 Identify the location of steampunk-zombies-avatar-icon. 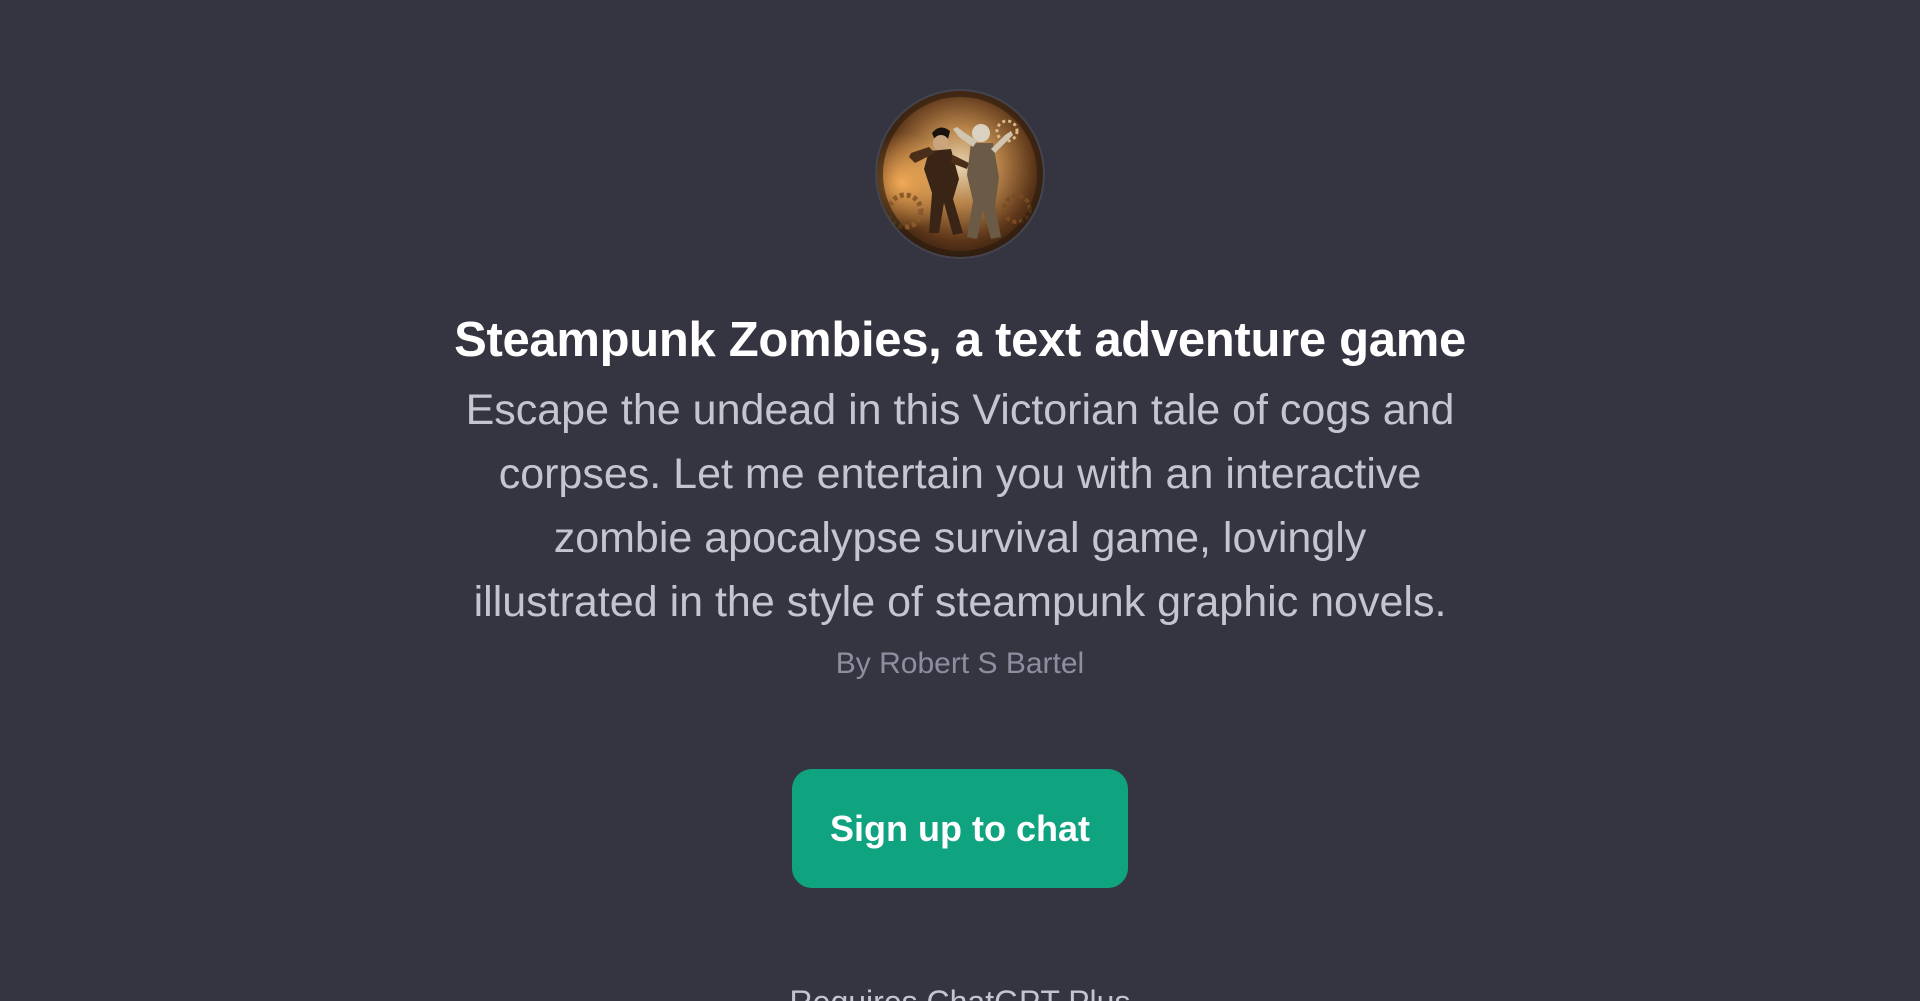
(960, 174).